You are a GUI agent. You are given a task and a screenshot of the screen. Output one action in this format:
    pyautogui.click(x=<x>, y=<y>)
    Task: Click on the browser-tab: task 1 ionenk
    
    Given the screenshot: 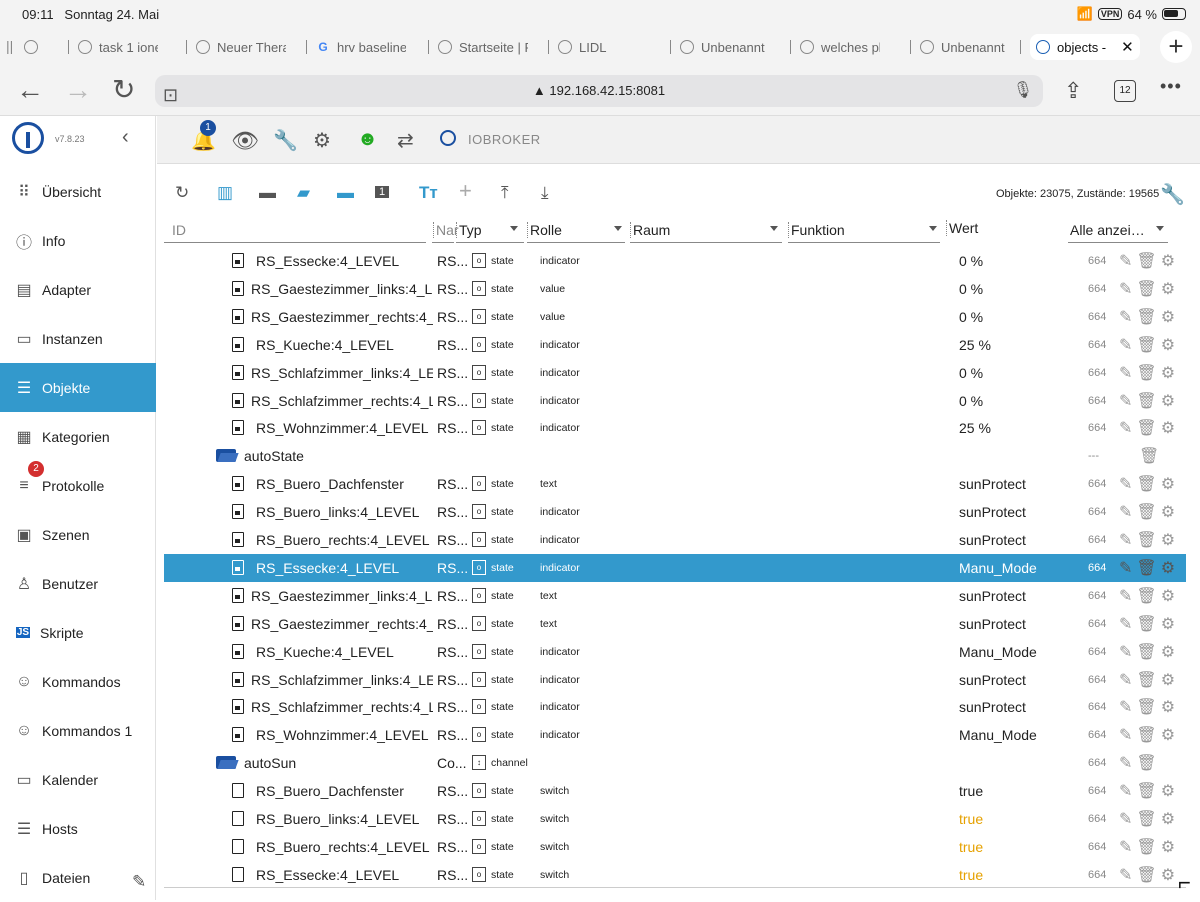 What is the action you would take?
    pyautogui.click(x=118, y=47)
    